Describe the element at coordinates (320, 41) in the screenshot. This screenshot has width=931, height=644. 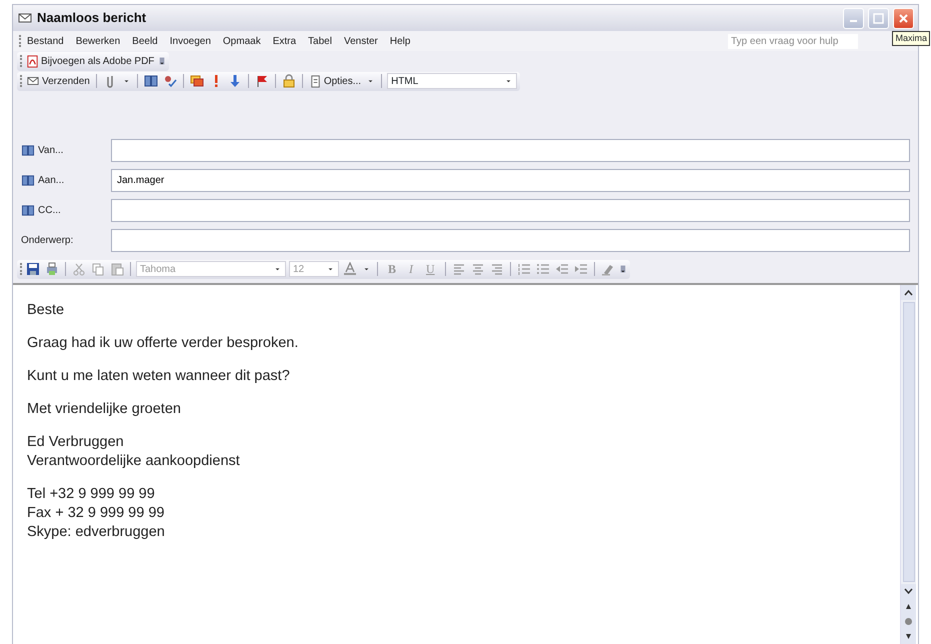
I see `menu-item: Tabel` at that location.